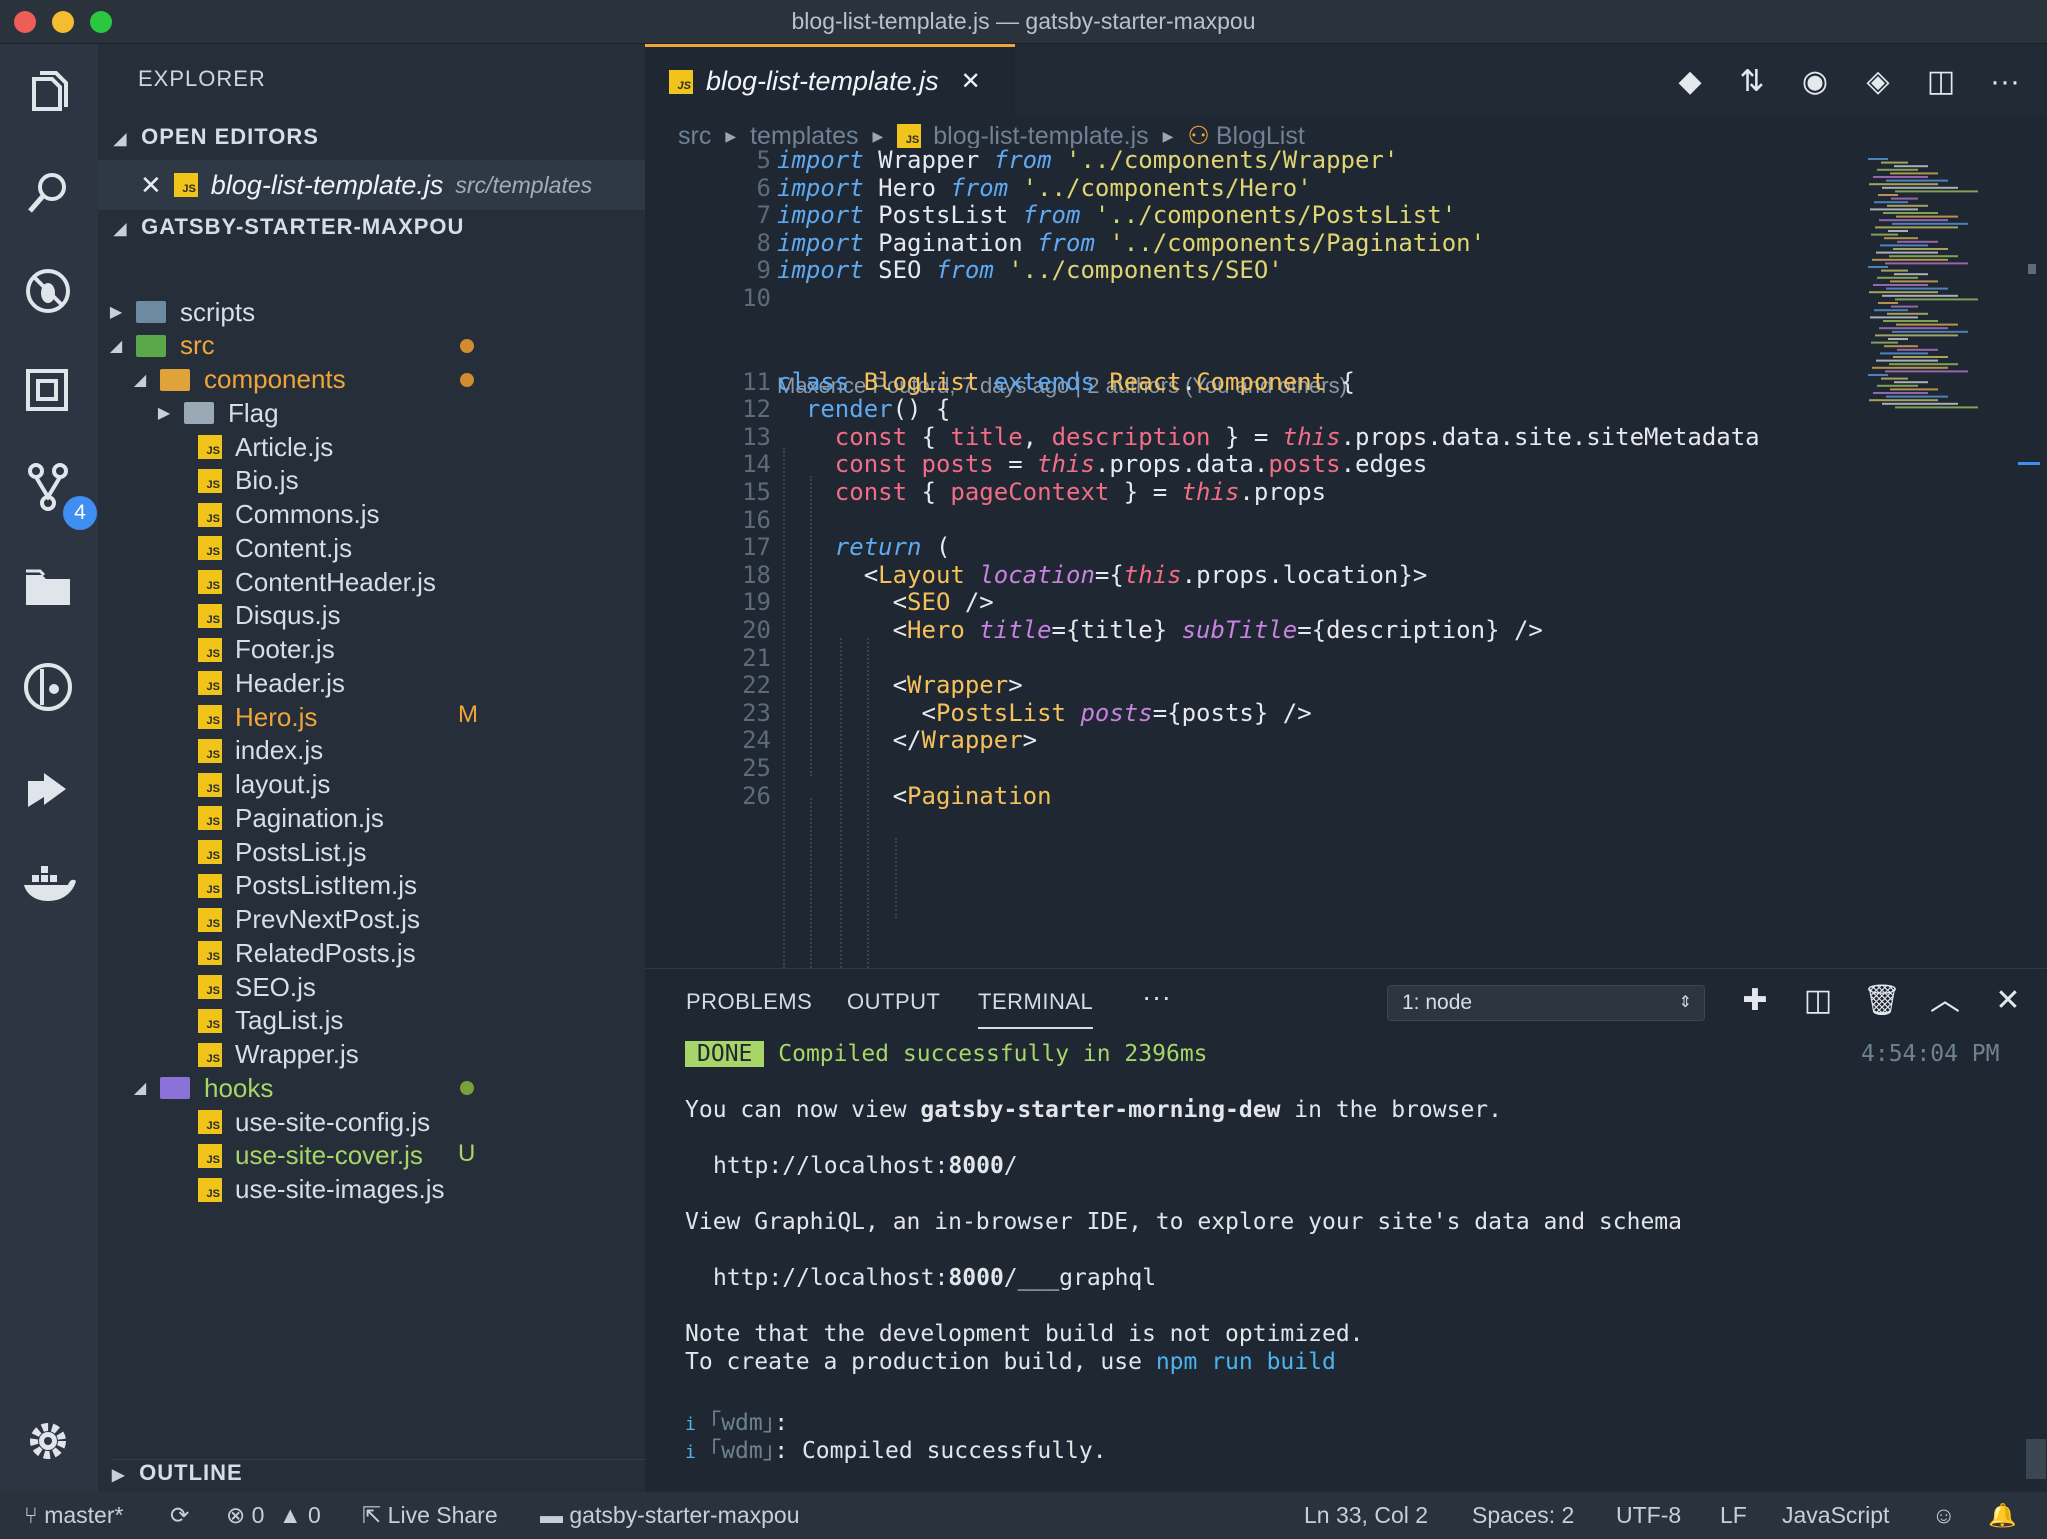 The image size is (2047, 1539). What do you see at coordinates (1366, 1515) in the screenshot?
I see `cursor-position: Ln 33, Col 2` at bounding box center [1366, 1515].